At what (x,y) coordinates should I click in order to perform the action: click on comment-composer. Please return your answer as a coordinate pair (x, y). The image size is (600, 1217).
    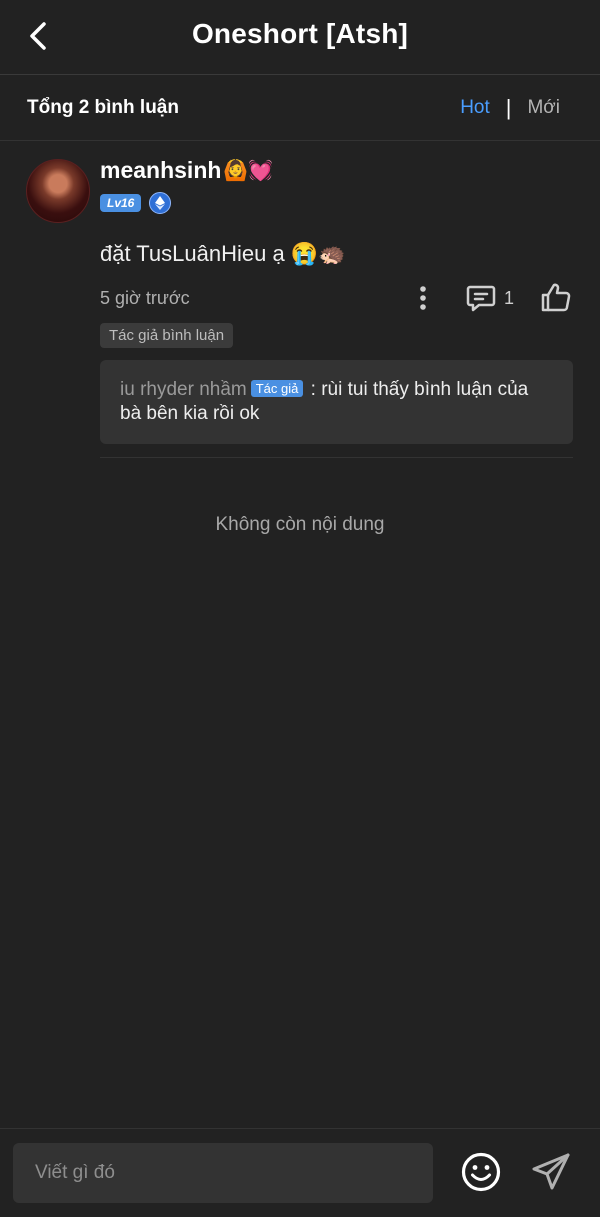
    Looking at the image, I should click on (300, 1172).